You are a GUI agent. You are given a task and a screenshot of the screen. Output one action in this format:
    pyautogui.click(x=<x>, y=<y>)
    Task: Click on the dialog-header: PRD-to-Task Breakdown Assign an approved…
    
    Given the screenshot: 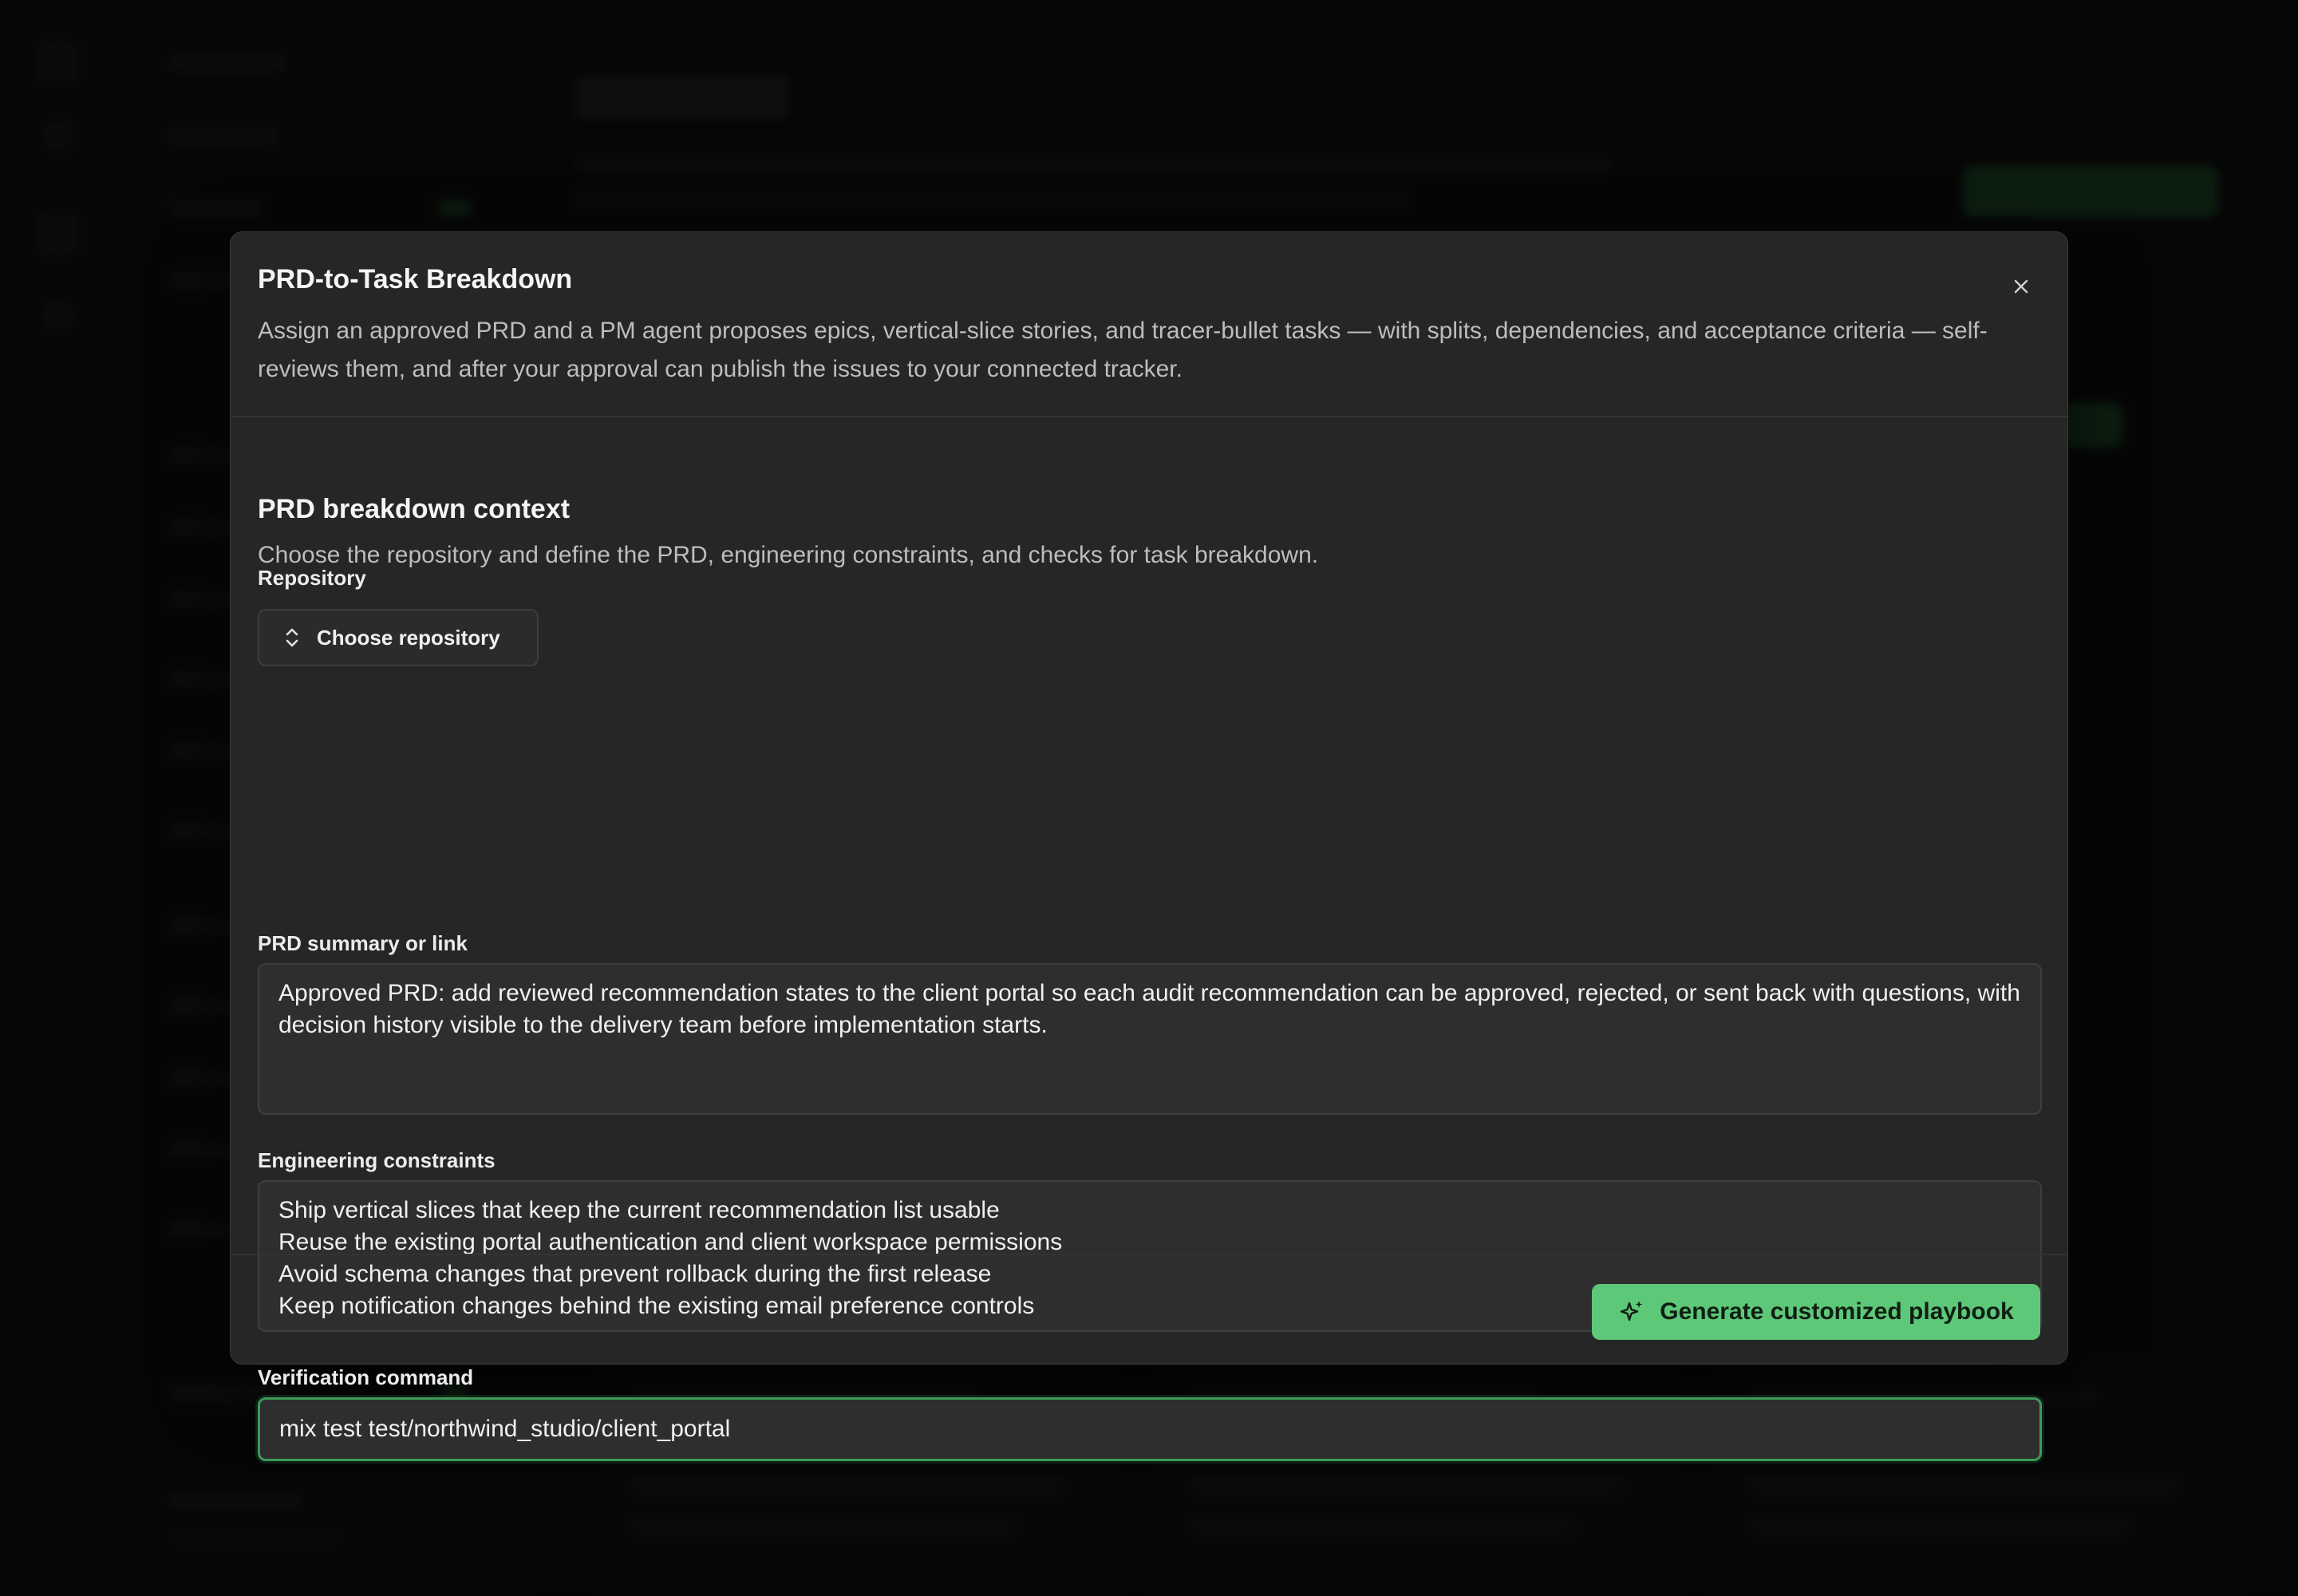 What is the action you would take?
    pyautogui.click(x=1149, y=324)
    